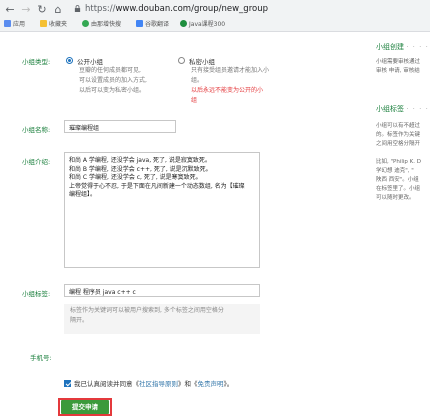 Image resolution: width=430 pixels, height=420 pixels. I want to click on sidebar-tags-text: 小组可以有不超过 的。标签作为关键 之间用空格分隔开, so click(398, 135).